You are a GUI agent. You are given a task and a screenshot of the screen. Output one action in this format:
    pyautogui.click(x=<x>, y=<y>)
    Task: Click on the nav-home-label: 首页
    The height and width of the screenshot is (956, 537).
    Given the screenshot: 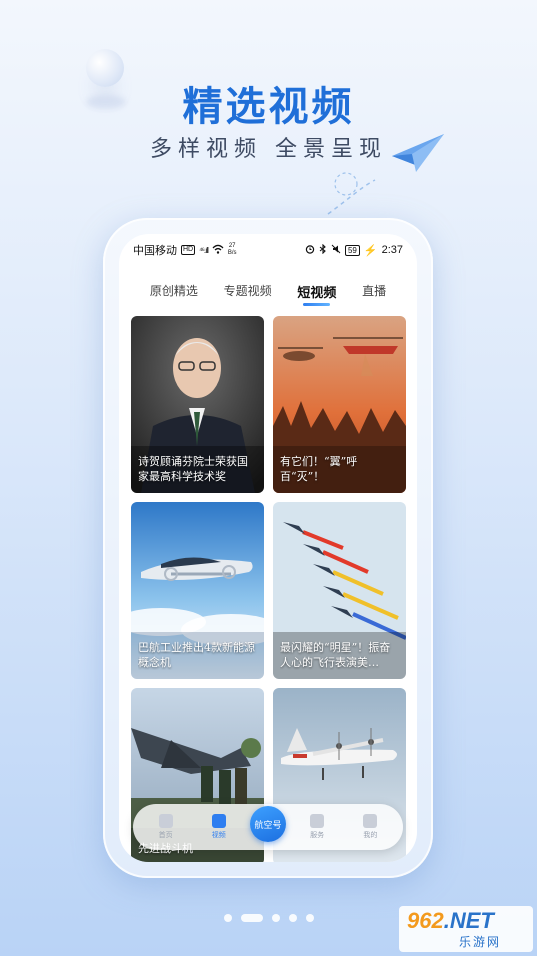 What is the action you would take?
    pyautogui.click(x=165, y=835)
    